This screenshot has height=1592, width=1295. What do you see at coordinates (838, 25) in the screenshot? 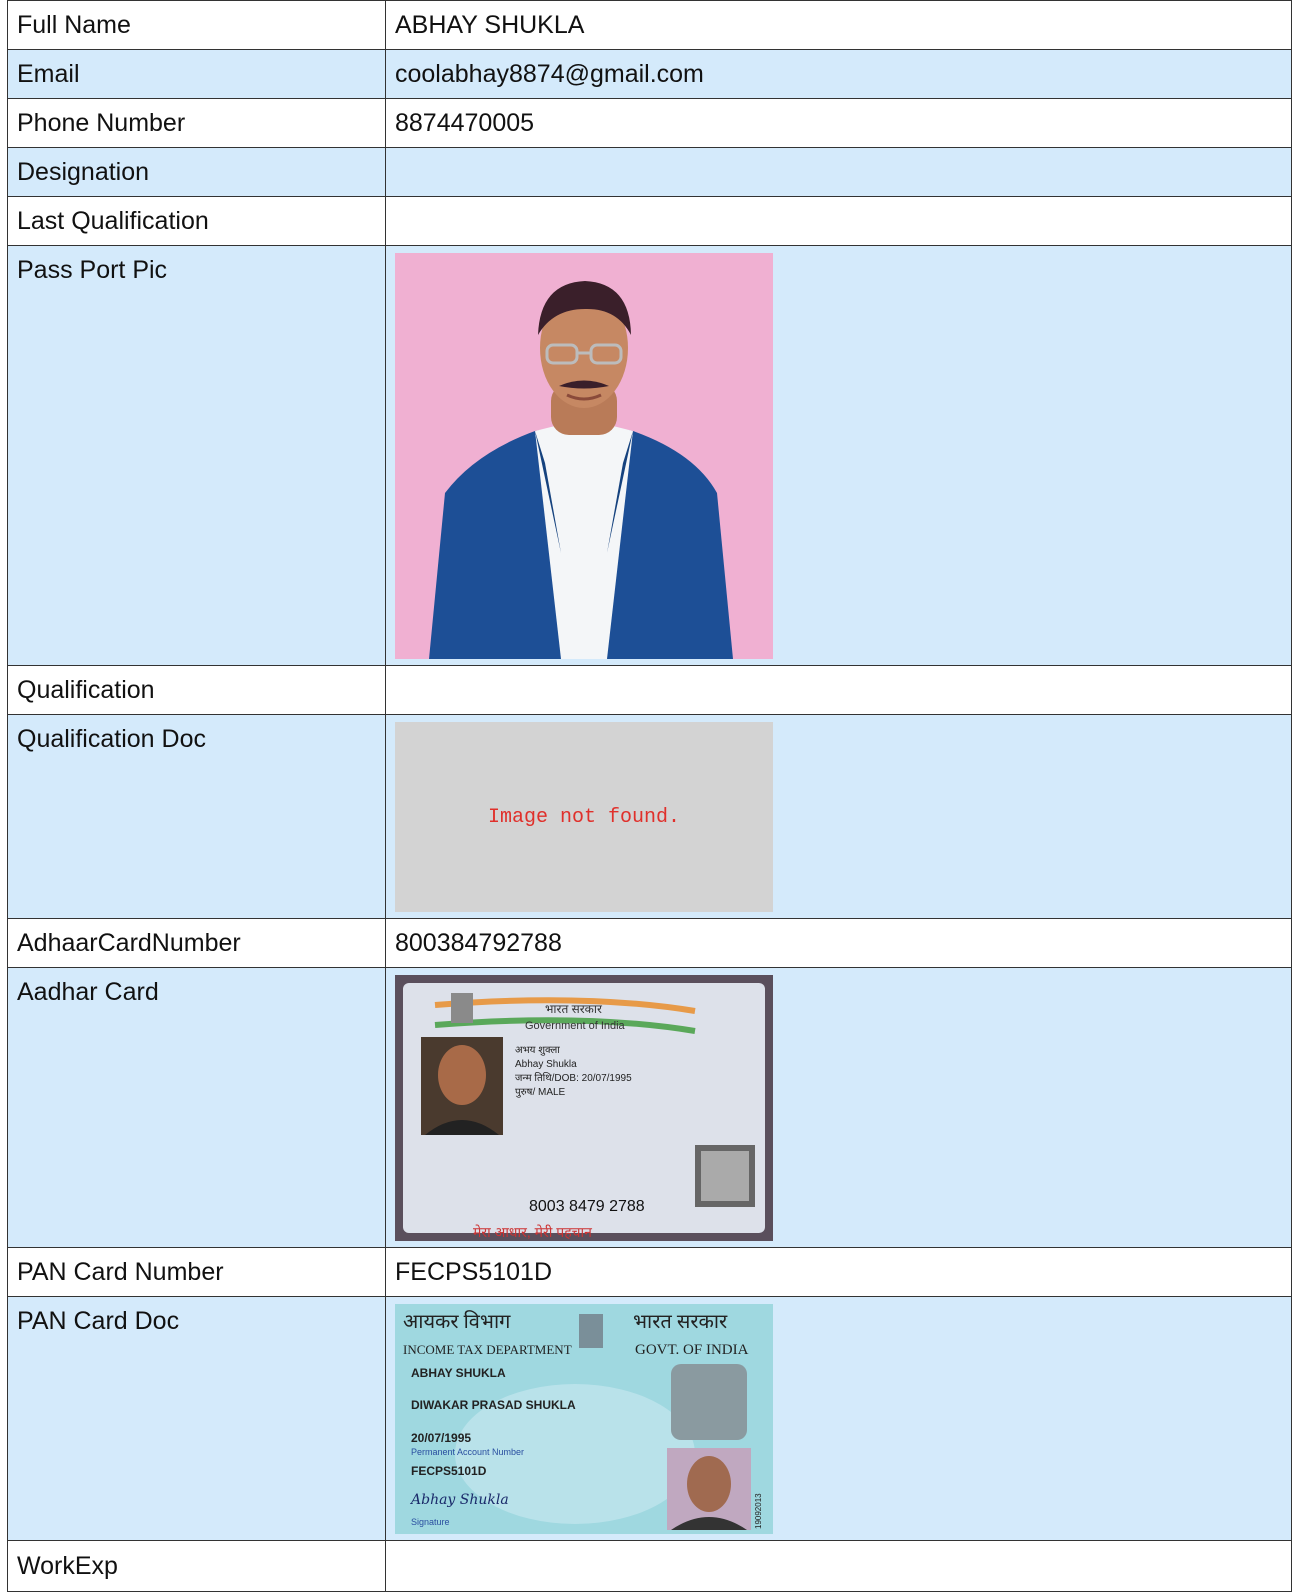
I see `field-value: ABHAY SHUKLA` at bounding box center [838, 25].